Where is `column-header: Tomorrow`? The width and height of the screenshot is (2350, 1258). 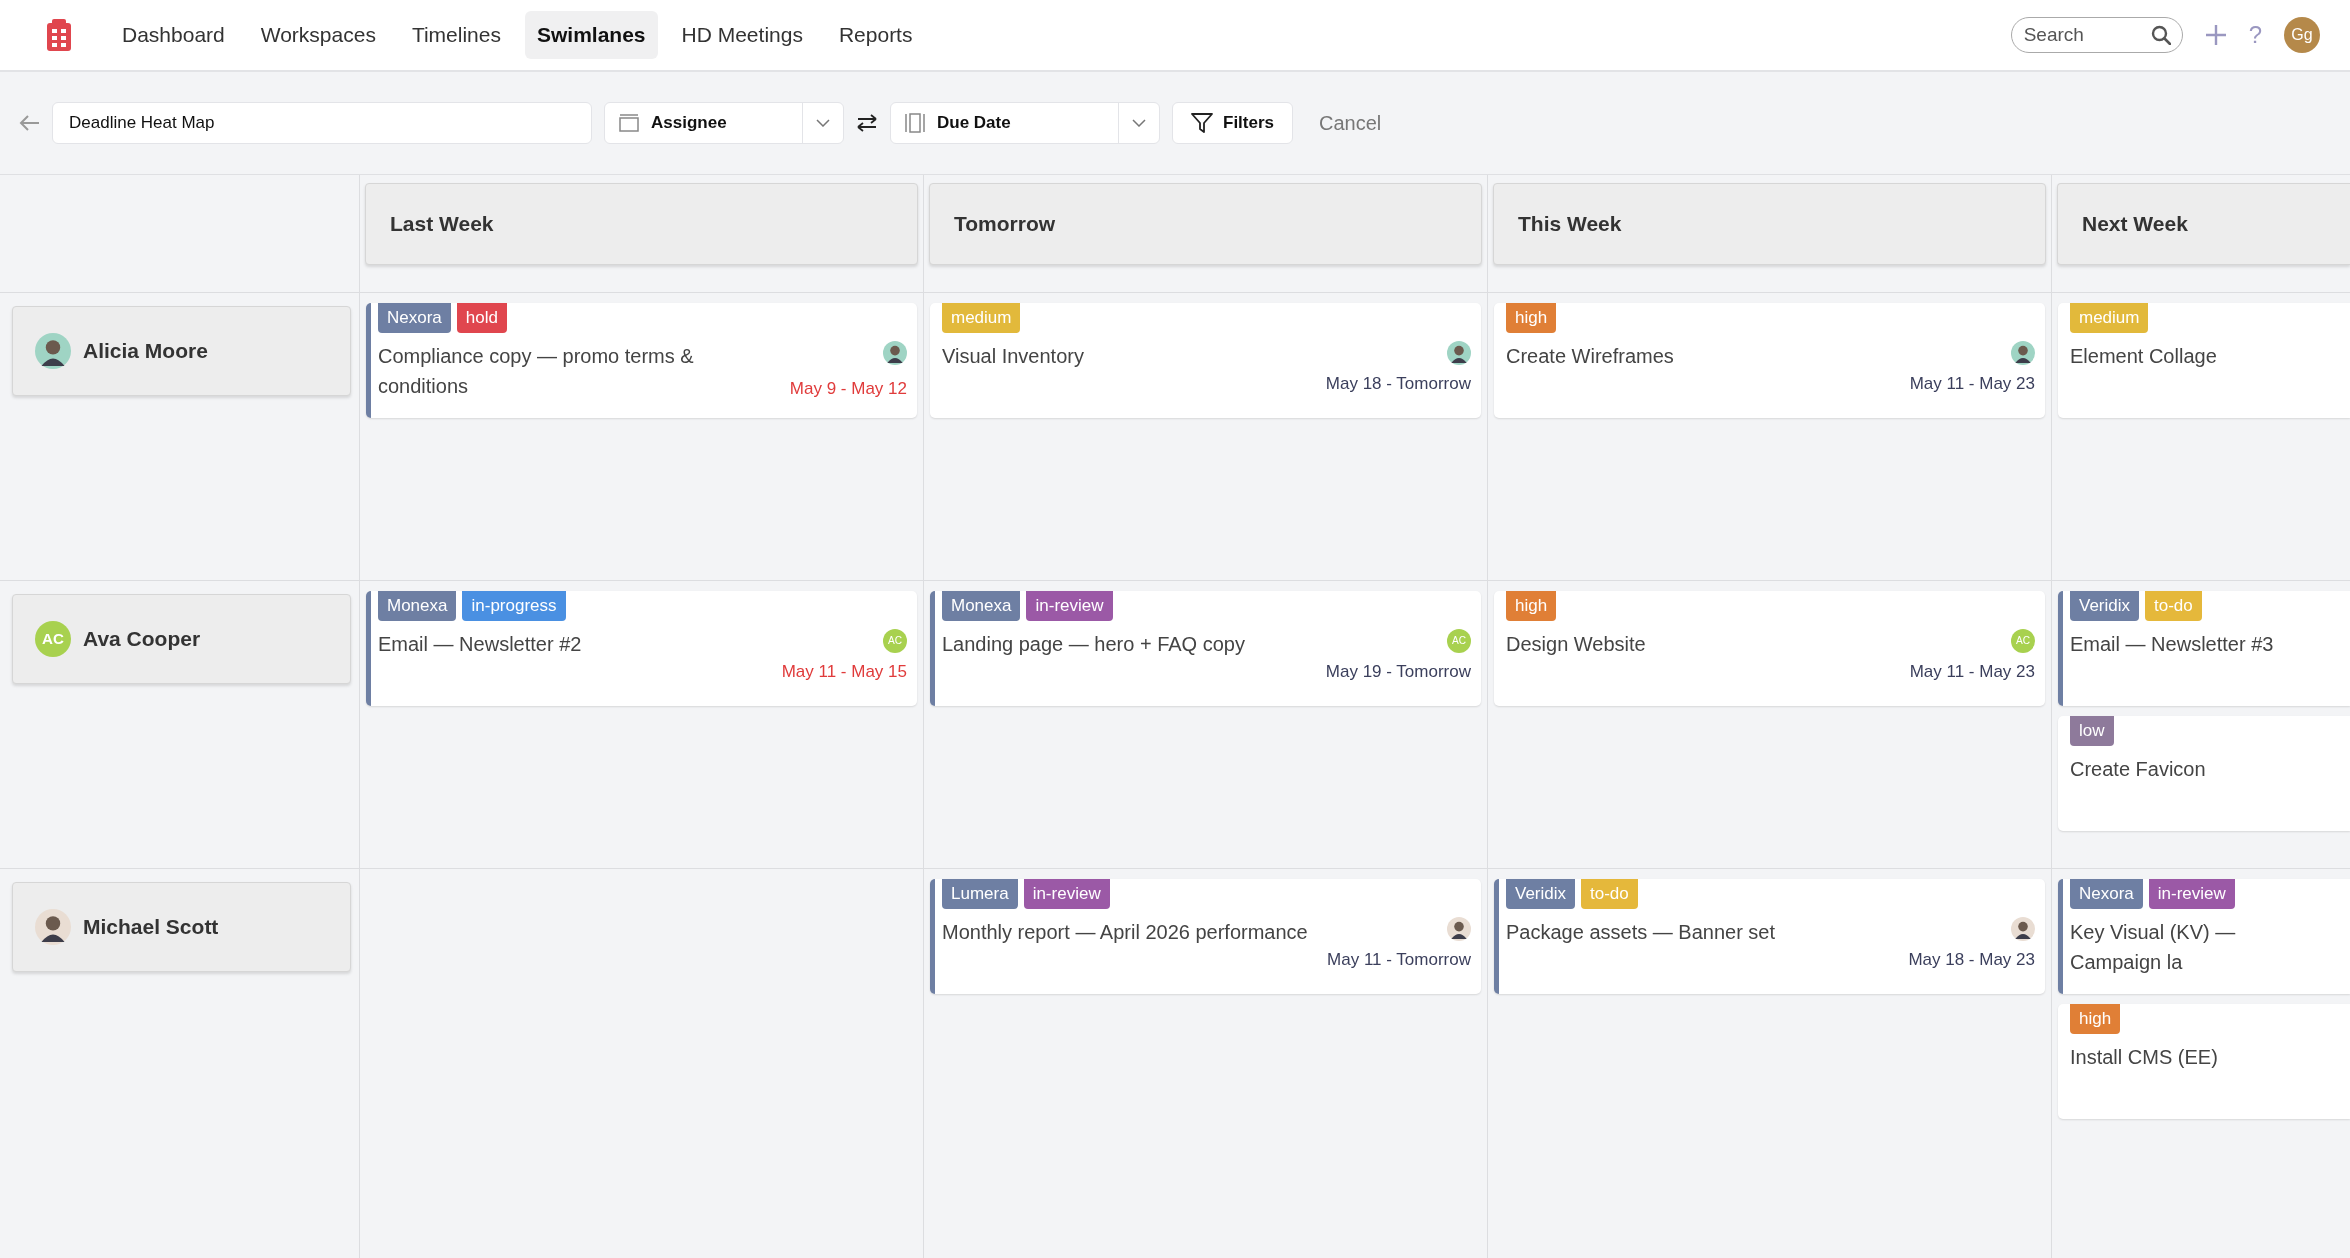
column-header: Tomorrow is located at coordinates (1205, 224).